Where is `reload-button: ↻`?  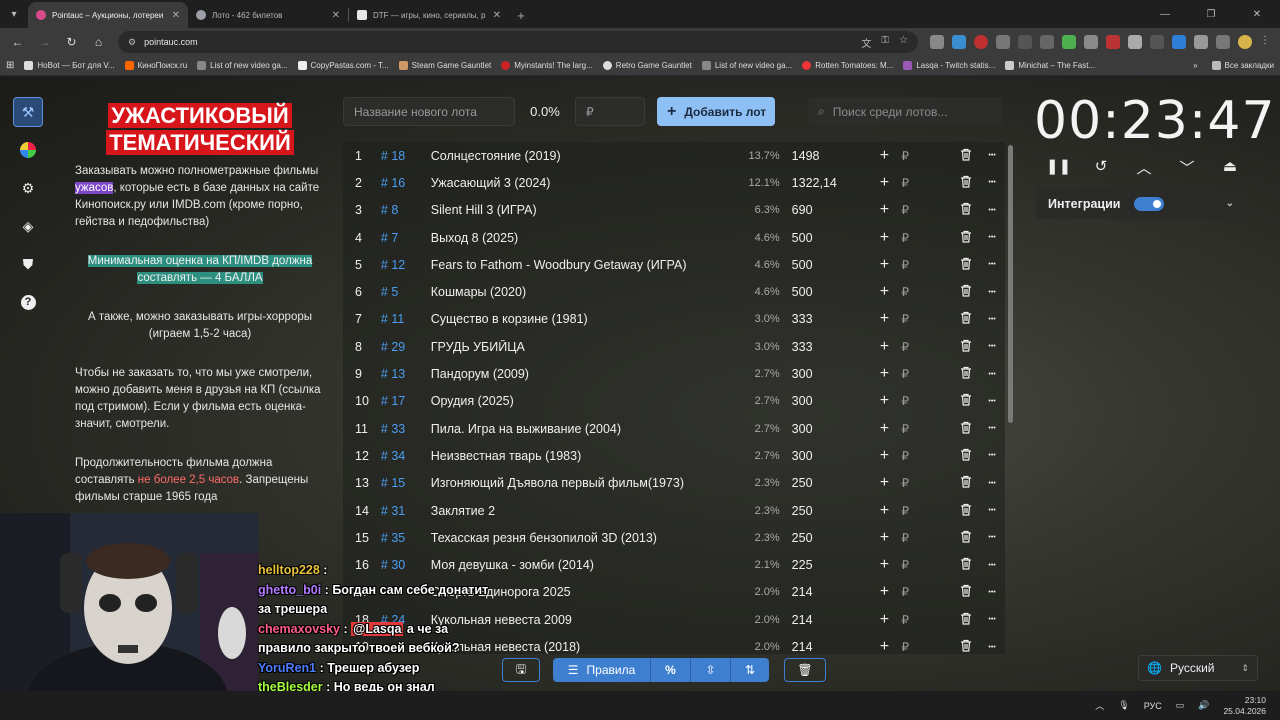
reload-button: ↻ is located at coordinates (71, 42).